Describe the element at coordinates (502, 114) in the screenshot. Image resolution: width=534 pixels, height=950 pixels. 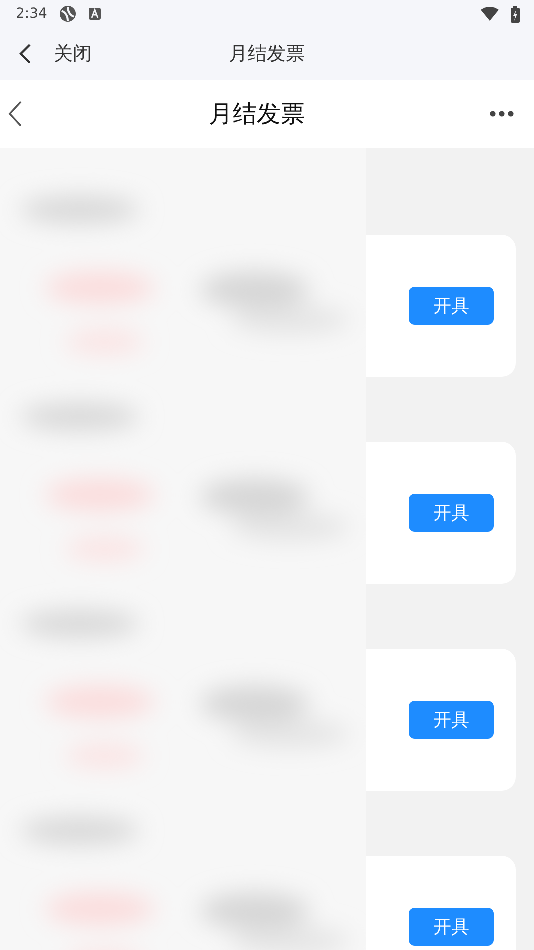
I see `more-icon` at that location.